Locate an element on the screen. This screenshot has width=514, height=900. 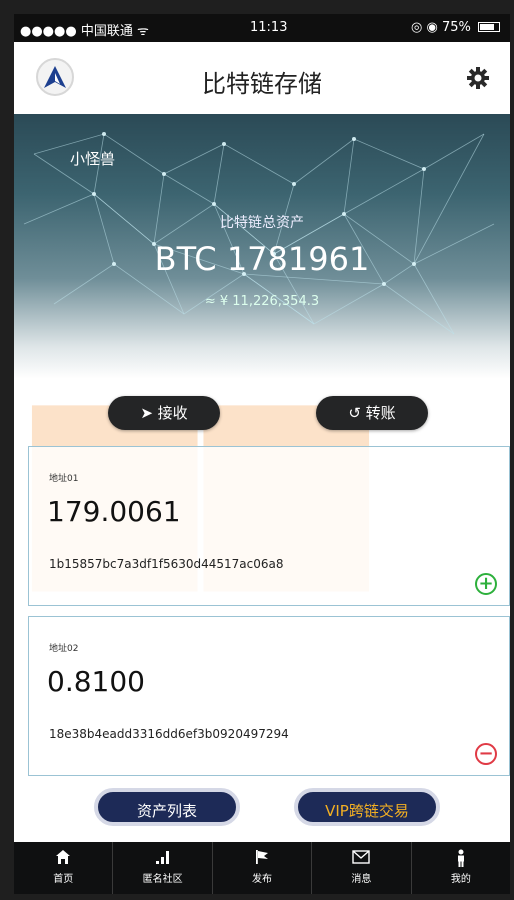
address-hash: 1b15857bc7a3df1f5630d44517ac06a8 is located at coordinates (166, 564).